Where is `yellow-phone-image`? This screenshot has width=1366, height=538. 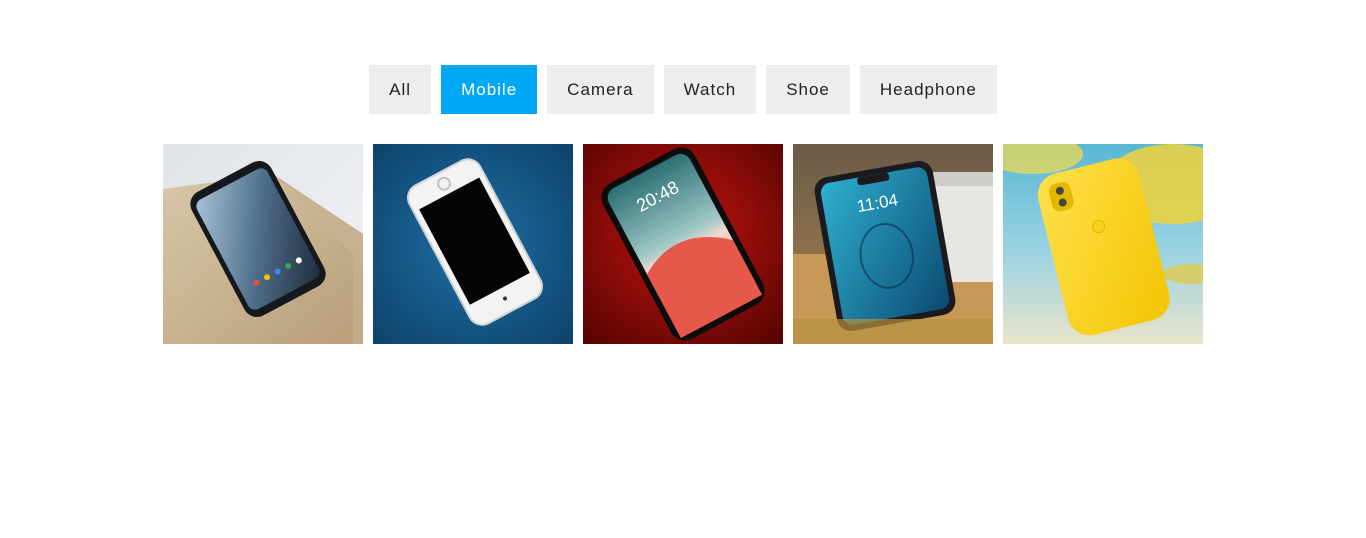 yellow-phone-image is located at coordinates (1103, 244).